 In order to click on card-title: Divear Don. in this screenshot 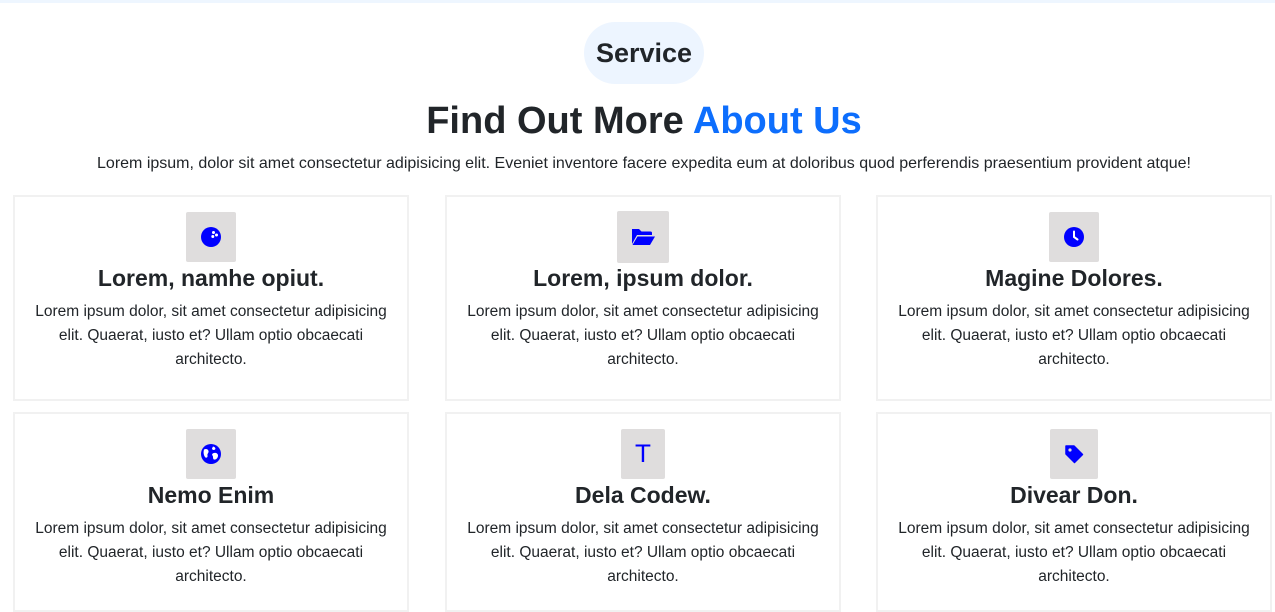, I will do `click(1074, 495)`.